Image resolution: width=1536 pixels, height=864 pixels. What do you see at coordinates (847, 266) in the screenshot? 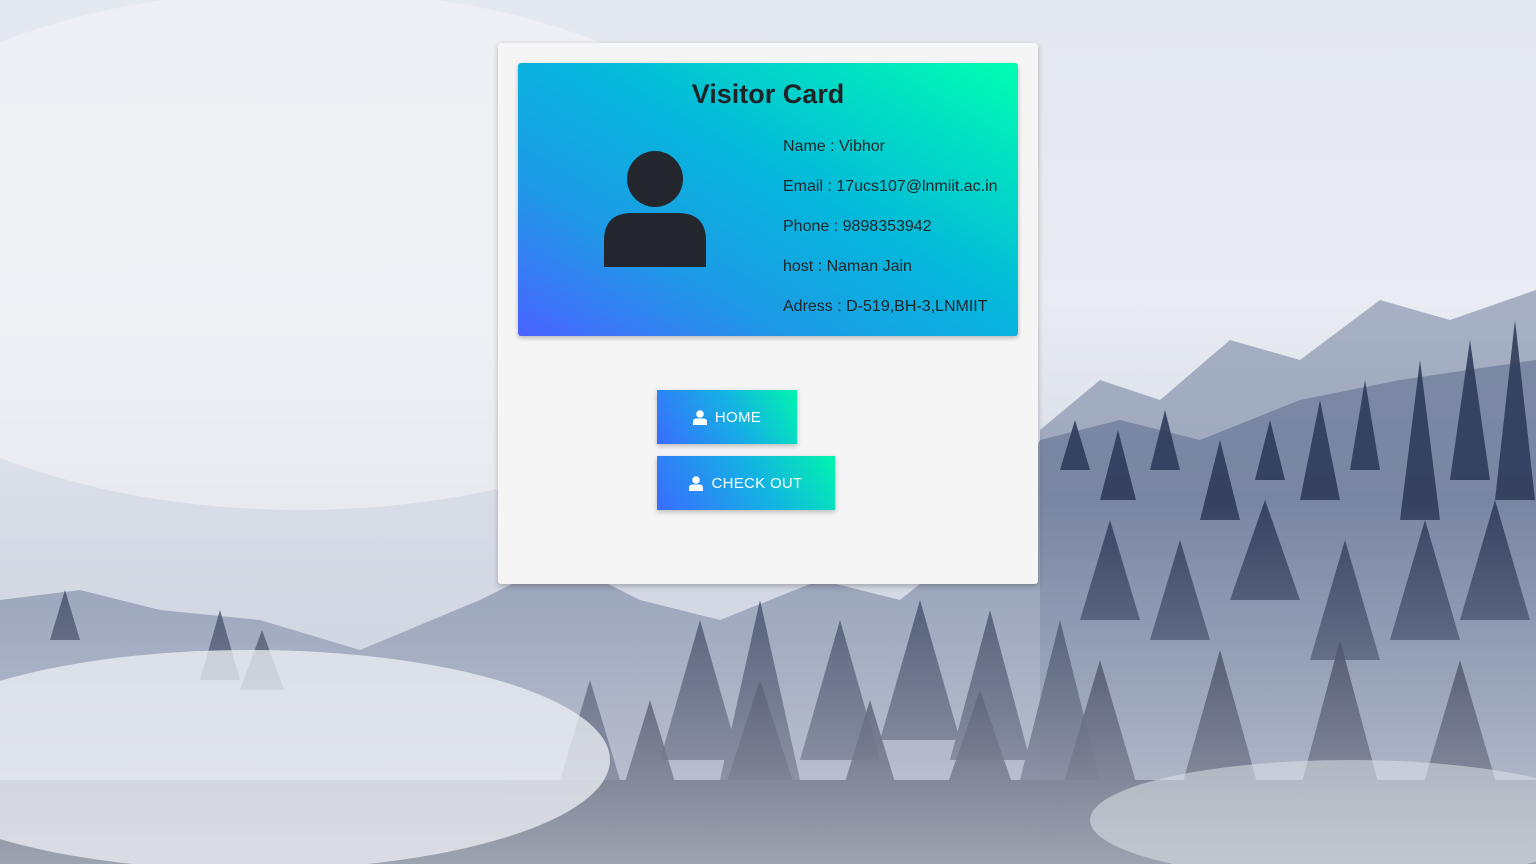
I see `visitor-host: host : Naman Jain` at bounding box center [847, 266].